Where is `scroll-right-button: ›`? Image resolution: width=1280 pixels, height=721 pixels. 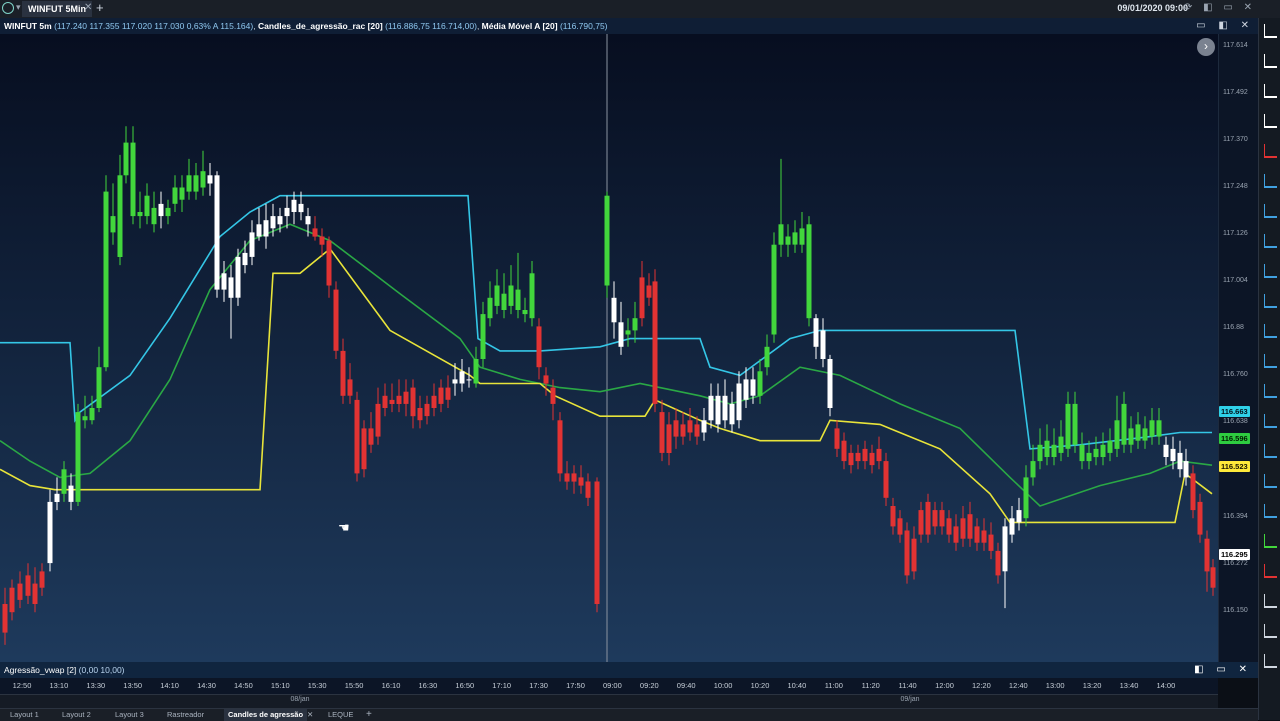 scroll-right-button: › is located at coordinates (1206, 47).